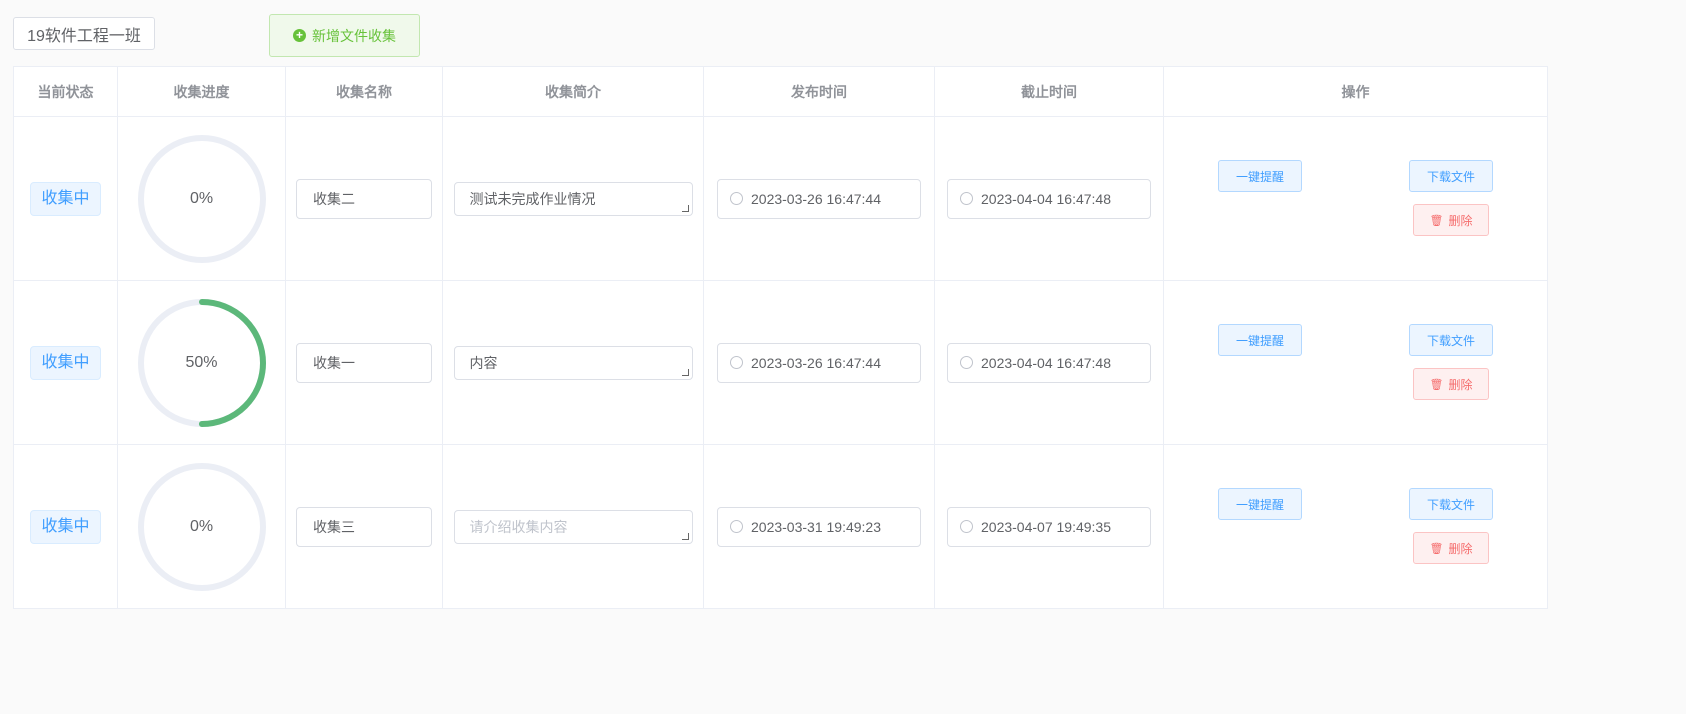  Describe the element at coordinates (573, 91) in the screenshot. I see `header-intro: 收集简介` at that location.